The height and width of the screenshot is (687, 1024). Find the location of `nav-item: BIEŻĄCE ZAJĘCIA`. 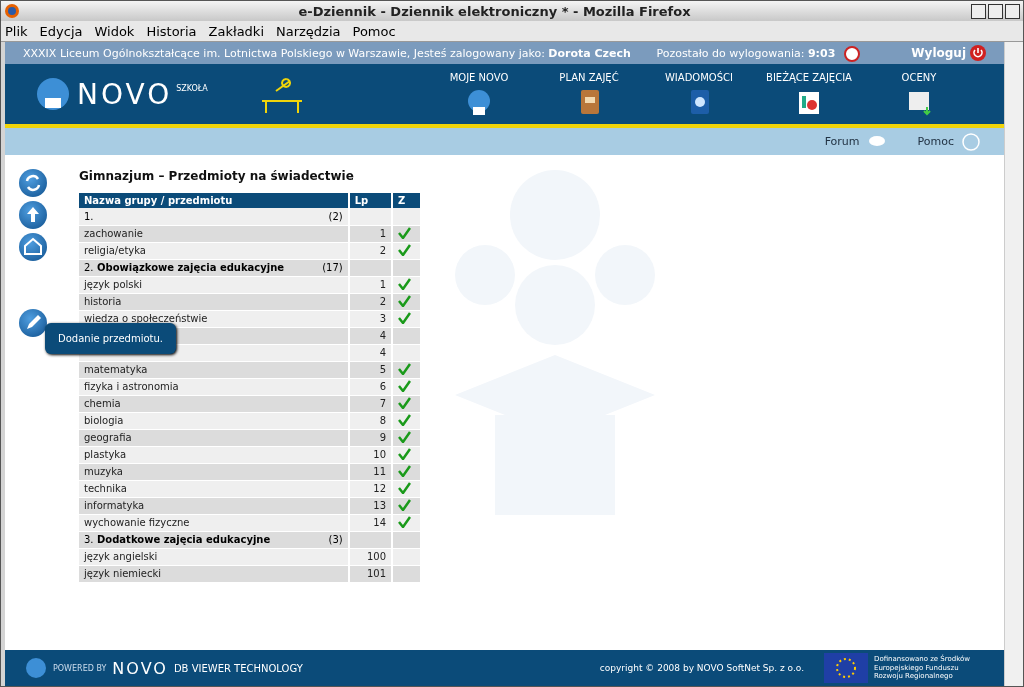

nav-item: BIEŻĄCE ZAJĘCIA is located at coordinates (809, 94).